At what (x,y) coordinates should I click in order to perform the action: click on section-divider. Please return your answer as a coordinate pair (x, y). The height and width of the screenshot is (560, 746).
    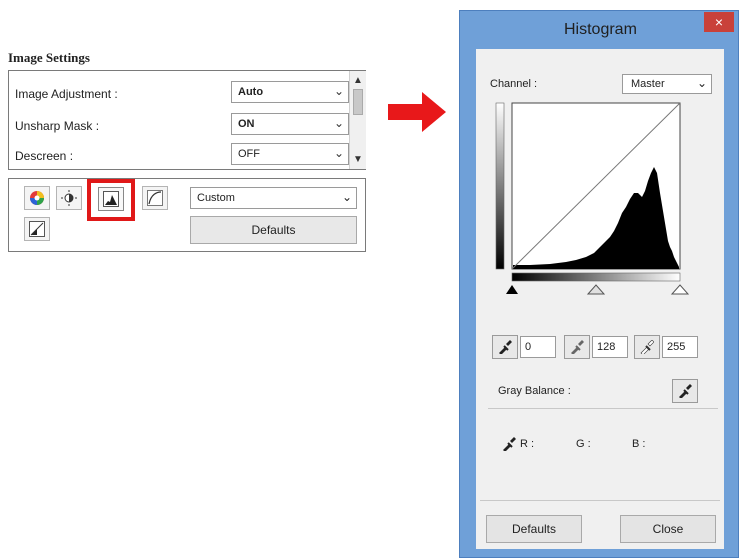
    Looking at the image, I should click on (603, 408).